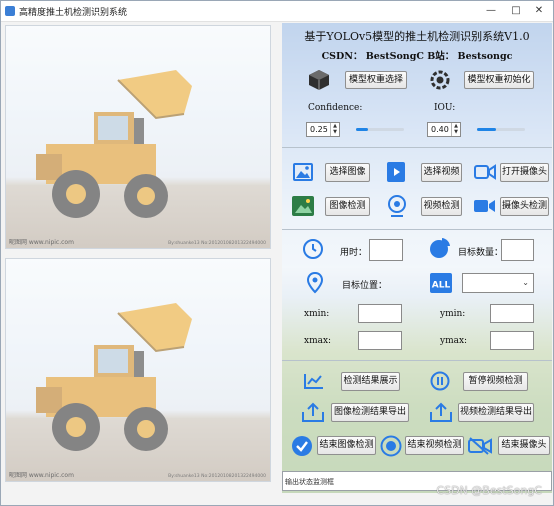 This screenshot has width=554, height=506. Describe the element at coordinates (319, 80) in the screenshot. I see `cube-icon` at that location.